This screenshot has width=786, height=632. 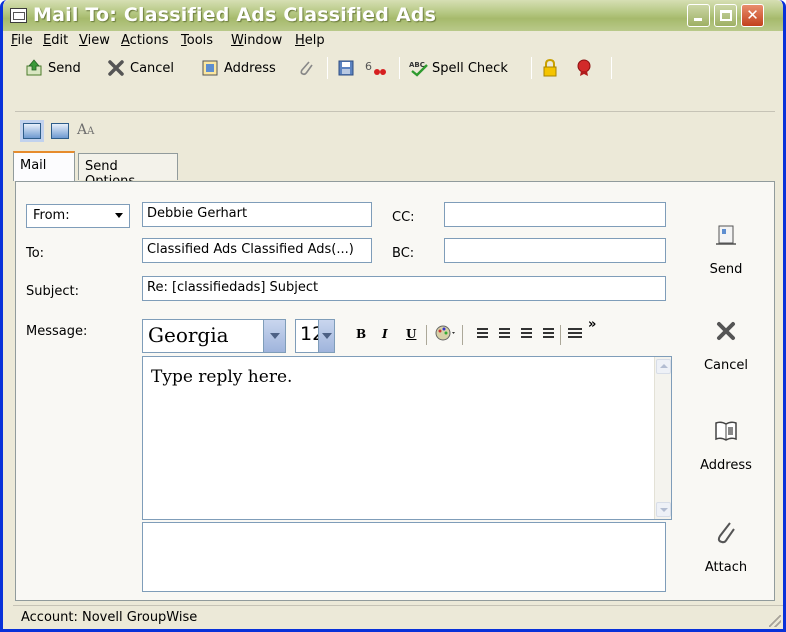 What do you see at coordinates (152, 68) in the screenshot?
I see `cancel-toolbar-label: Cancel` at bounding box center [152, 68].